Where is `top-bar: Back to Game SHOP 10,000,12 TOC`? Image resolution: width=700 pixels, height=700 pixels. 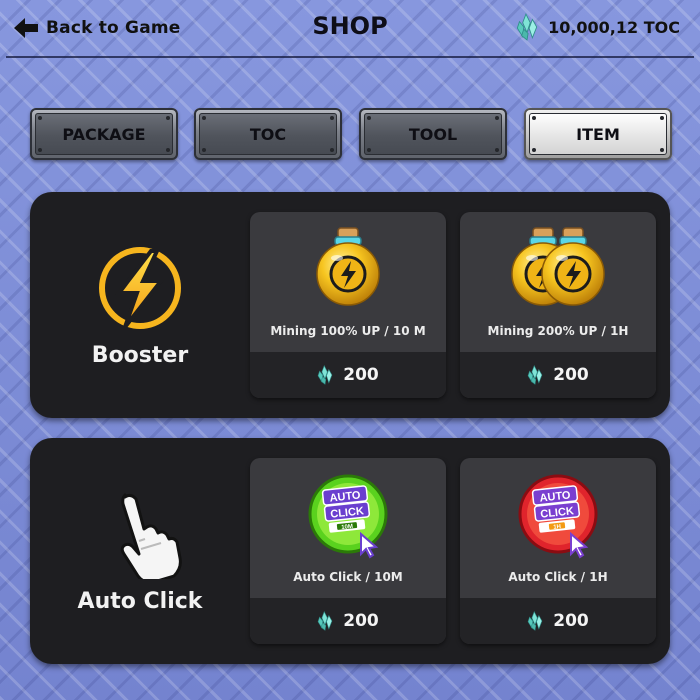
top-bar: Back to Game SHOP 10,000,12 TOC is located at coordinates (350, 29).